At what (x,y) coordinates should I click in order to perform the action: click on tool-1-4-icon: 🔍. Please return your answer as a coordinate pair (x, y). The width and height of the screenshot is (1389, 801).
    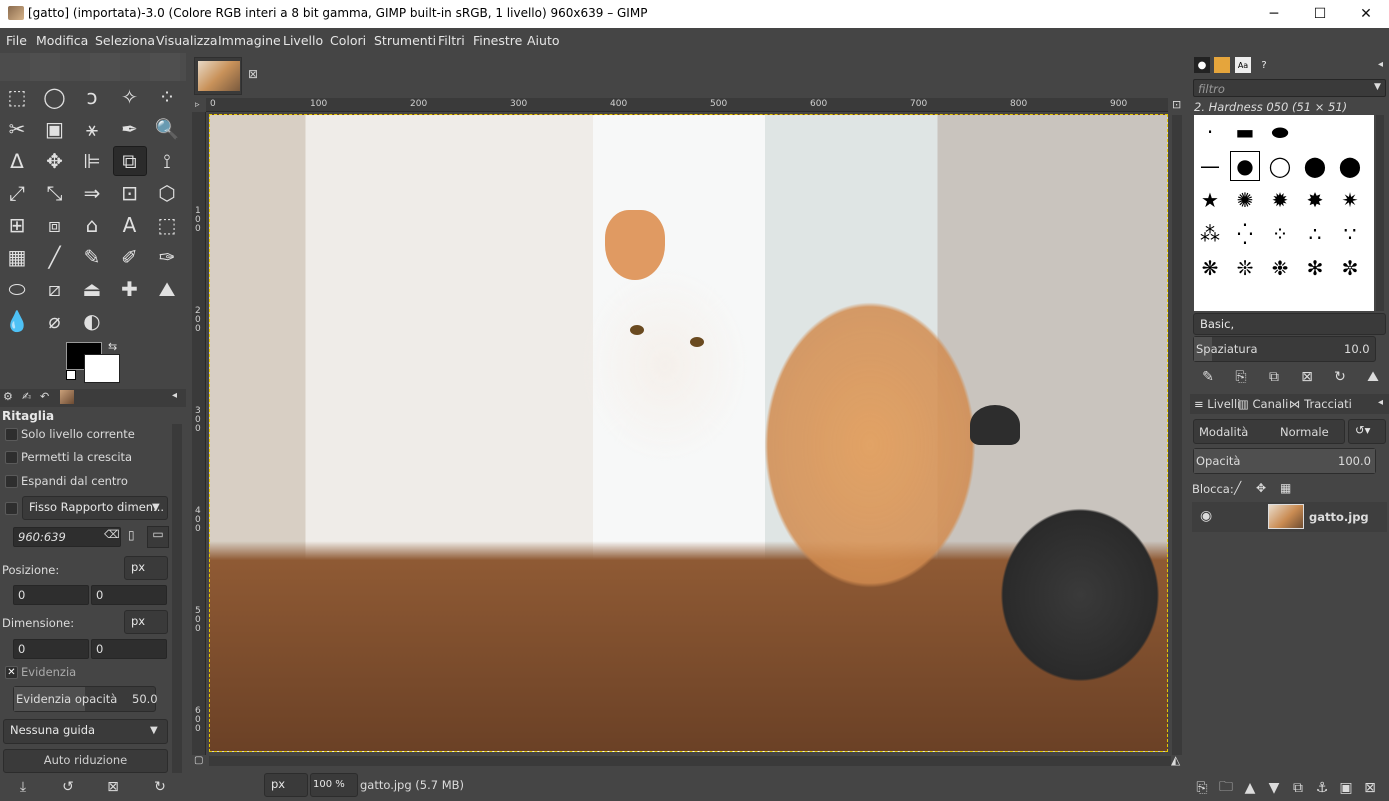
    Looking at the image, I should click on (167, 129).